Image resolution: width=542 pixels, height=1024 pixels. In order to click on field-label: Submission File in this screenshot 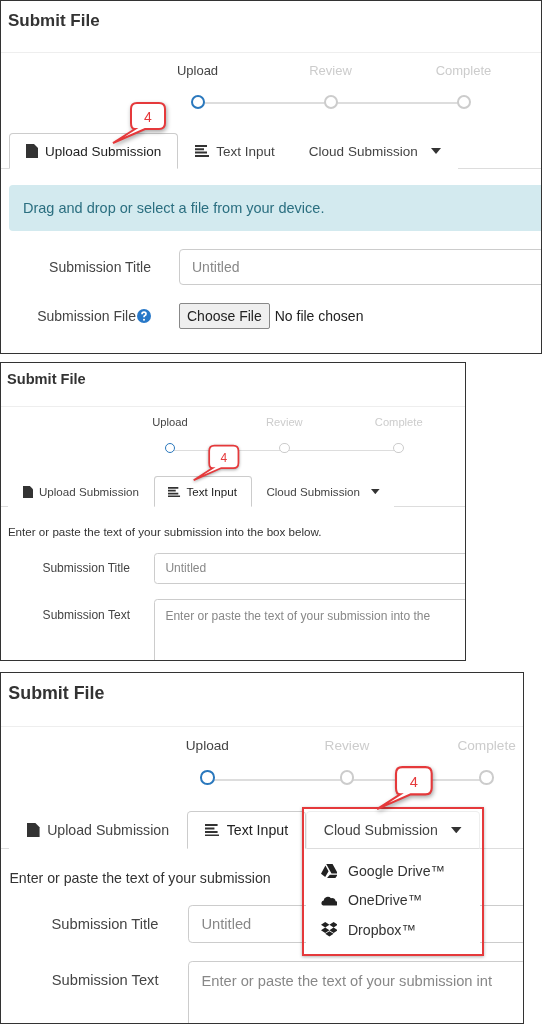, I will do `click(86, 316)`.